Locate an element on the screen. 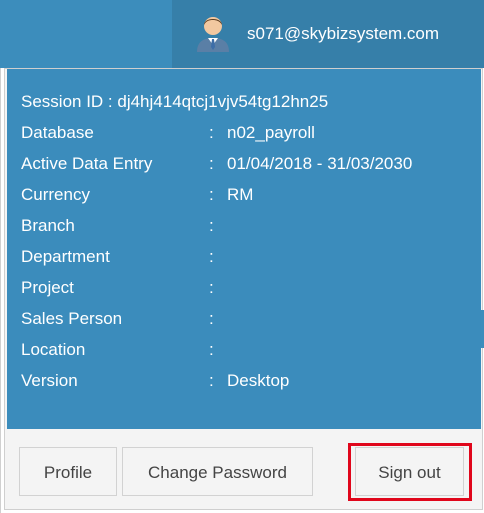  info-label: Version is located at coordinates (49, 380).